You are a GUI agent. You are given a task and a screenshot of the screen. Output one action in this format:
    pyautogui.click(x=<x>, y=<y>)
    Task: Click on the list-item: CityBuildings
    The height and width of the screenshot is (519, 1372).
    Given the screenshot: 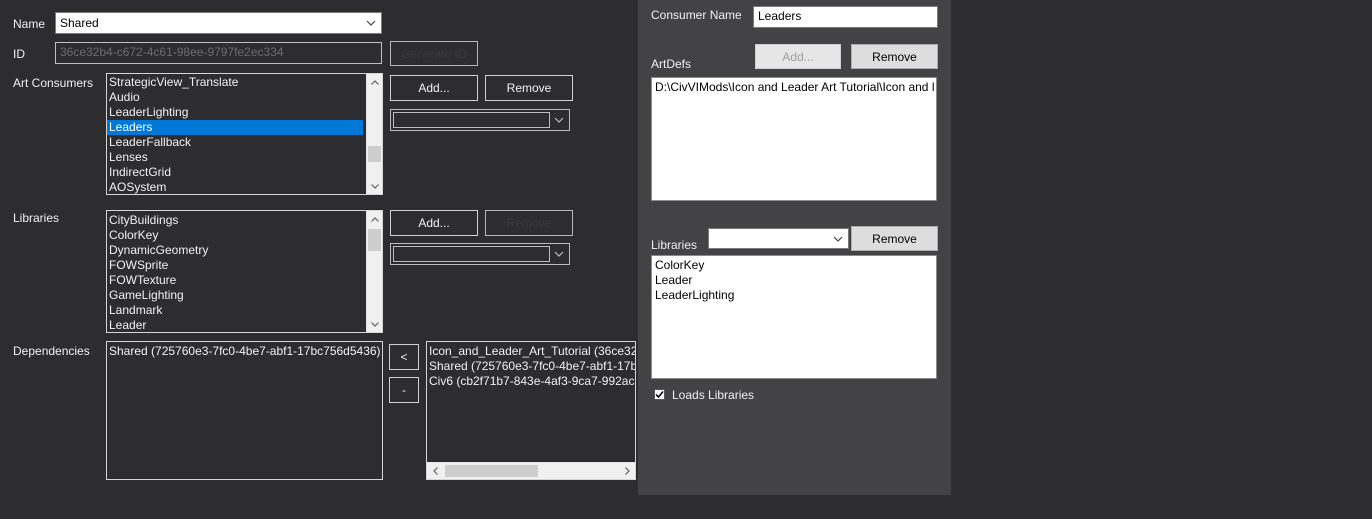 What is the action you would take?
    pyautogui.click(x=244, y=220)
    